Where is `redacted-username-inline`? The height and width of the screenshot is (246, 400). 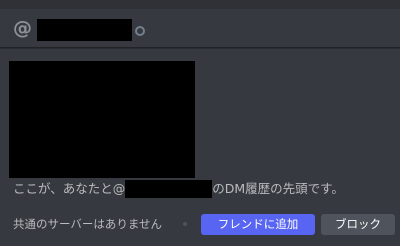 redacted-username-inline is located at coordinates (169, 189).